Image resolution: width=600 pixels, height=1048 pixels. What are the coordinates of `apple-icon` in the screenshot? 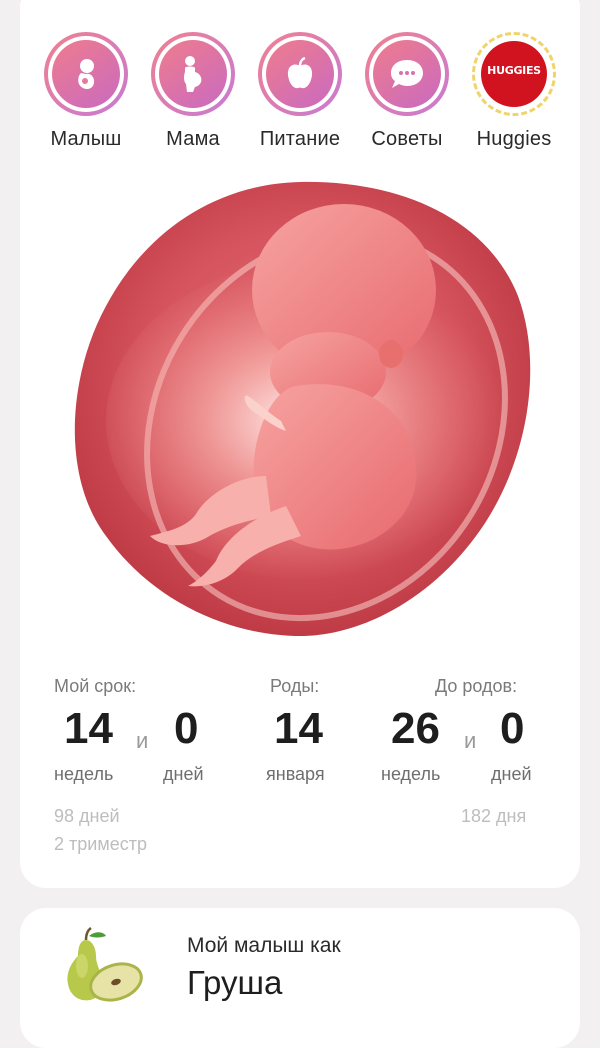 It's located at (300, 72).